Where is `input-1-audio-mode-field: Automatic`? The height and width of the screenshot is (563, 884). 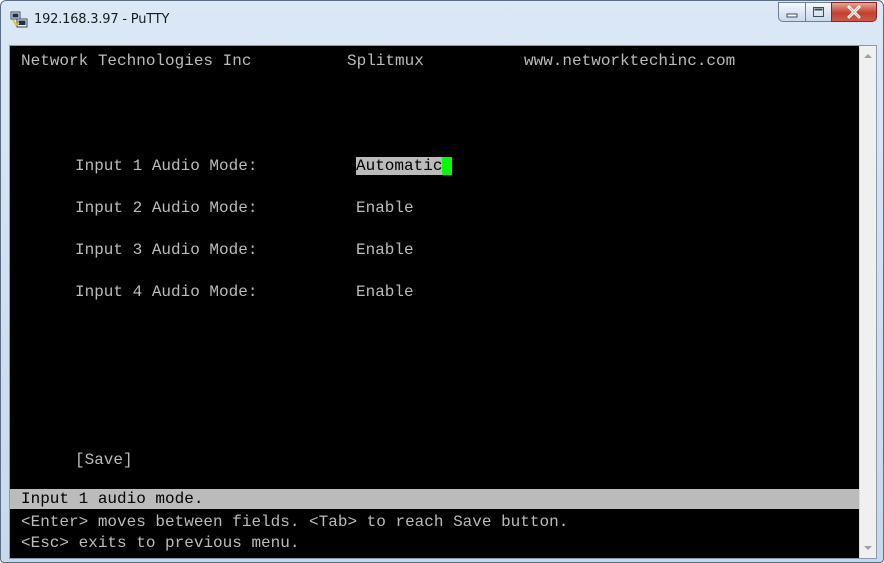
input-1-audio-mode-field: Automatic is located at coordinates (404, 166).